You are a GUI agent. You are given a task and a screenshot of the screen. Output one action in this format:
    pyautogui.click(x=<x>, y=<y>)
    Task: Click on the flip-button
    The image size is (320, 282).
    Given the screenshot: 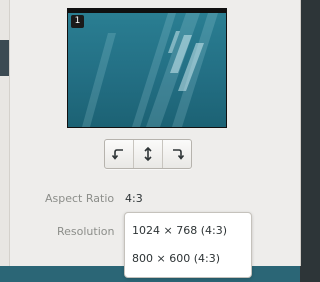 What is the action you would take?
    pyautogui.click(x=148, y=154)
    